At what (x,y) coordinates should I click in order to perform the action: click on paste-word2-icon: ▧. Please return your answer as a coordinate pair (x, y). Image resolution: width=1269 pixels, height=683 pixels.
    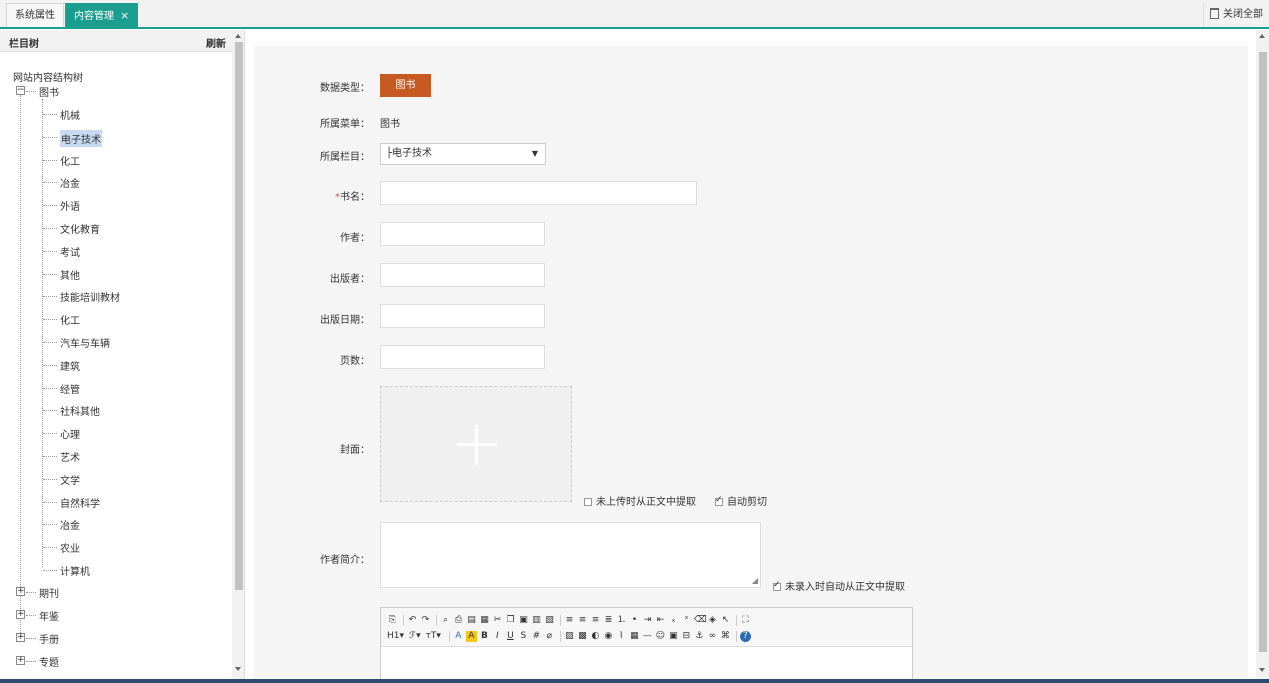
    Looking at the image, I should click on (549, 620).